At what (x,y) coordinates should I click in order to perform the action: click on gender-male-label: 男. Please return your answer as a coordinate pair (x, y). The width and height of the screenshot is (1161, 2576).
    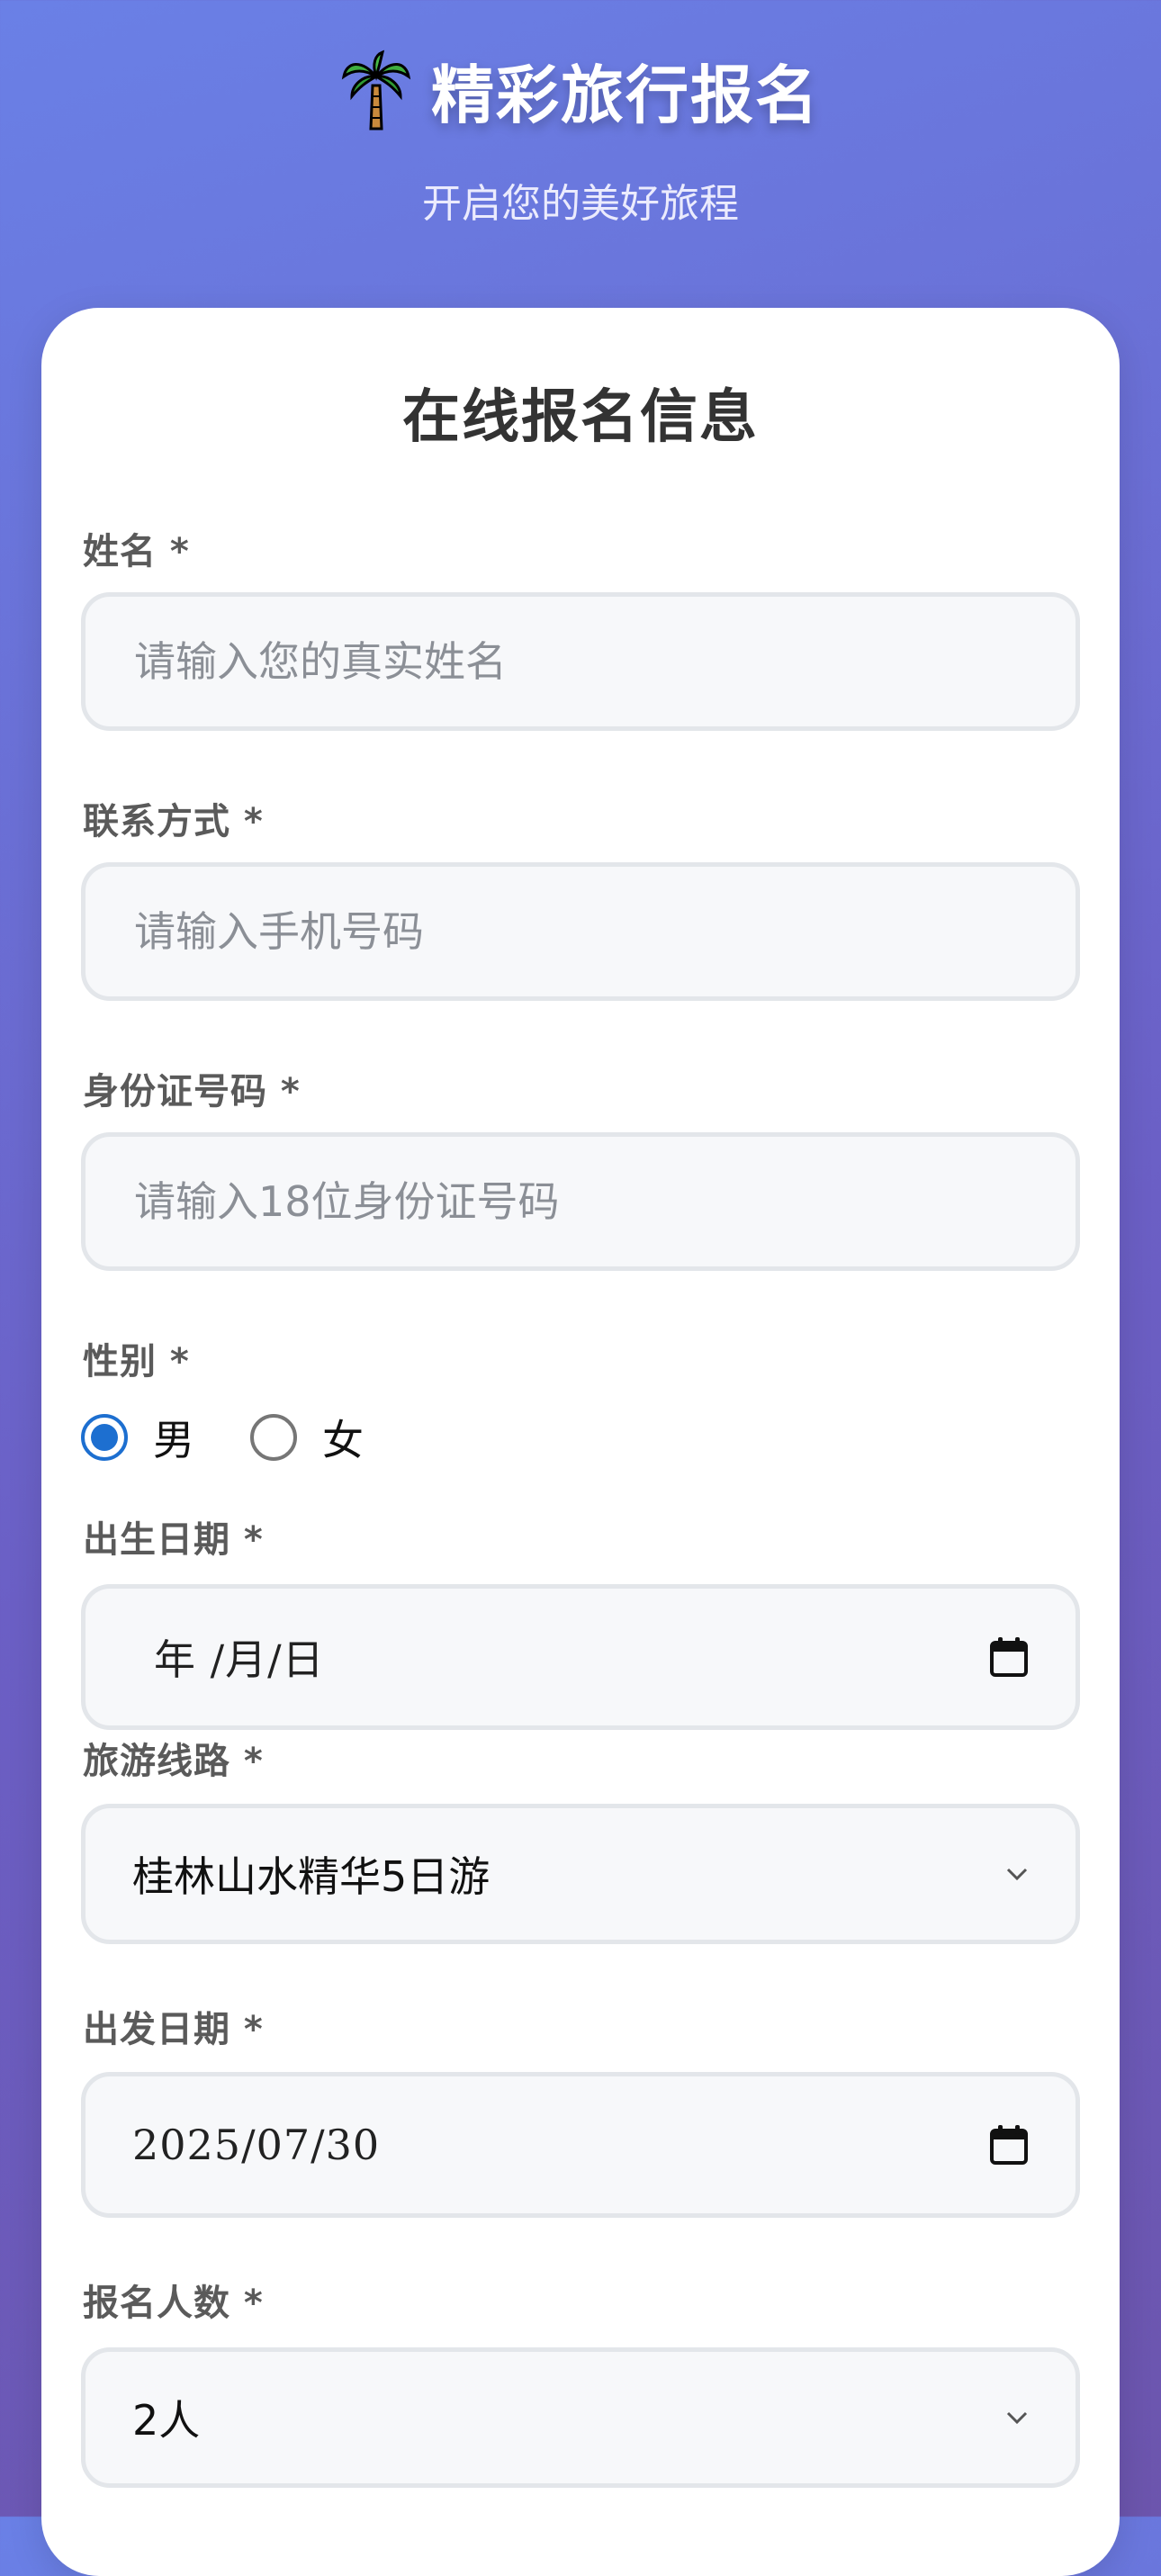
    Looking at the image, I should click on (174, 1440).